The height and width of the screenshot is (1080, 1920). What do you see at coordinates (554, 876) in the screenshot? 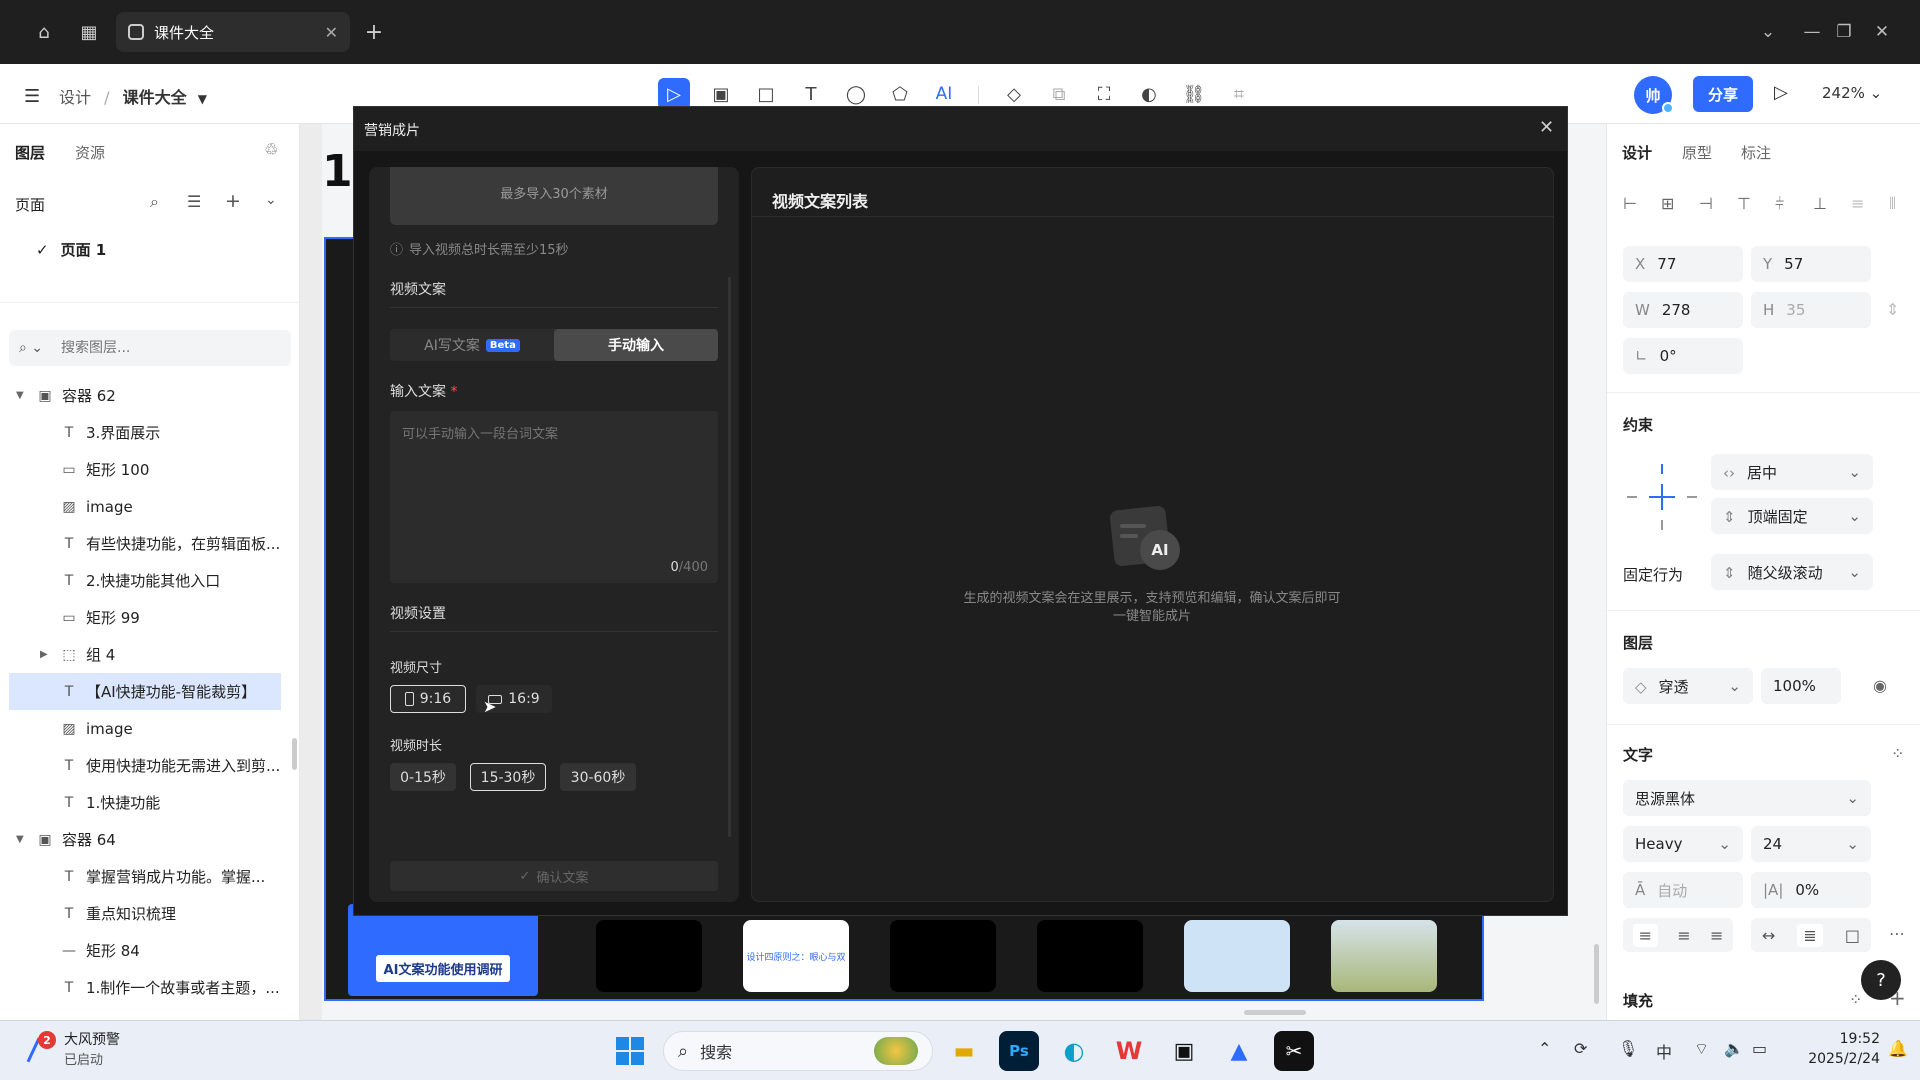
I see `confirm-copy-button: ✓ 确认文案` at bounding box center [554, 876].